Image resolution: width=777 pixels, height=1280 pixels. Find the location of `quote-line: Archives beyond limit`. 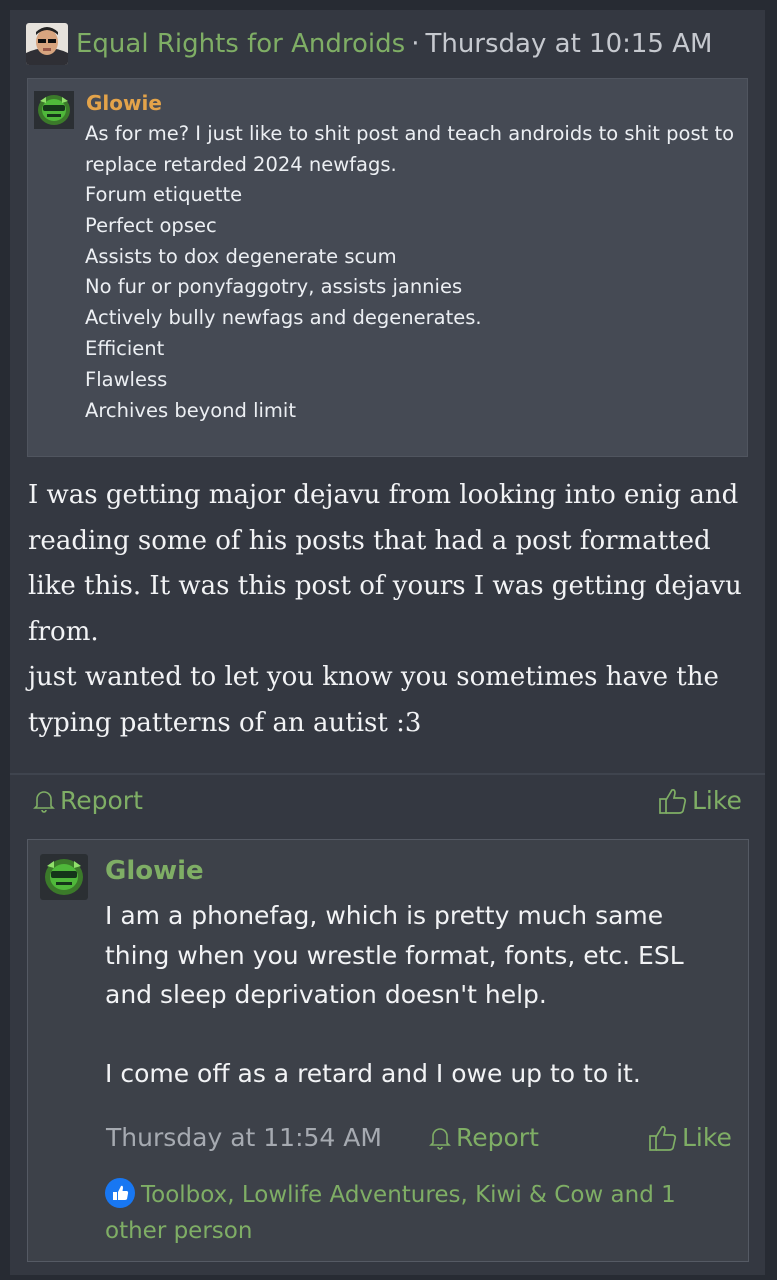

quote-line: Archives beyond limit is located at coordinates (190, 410).